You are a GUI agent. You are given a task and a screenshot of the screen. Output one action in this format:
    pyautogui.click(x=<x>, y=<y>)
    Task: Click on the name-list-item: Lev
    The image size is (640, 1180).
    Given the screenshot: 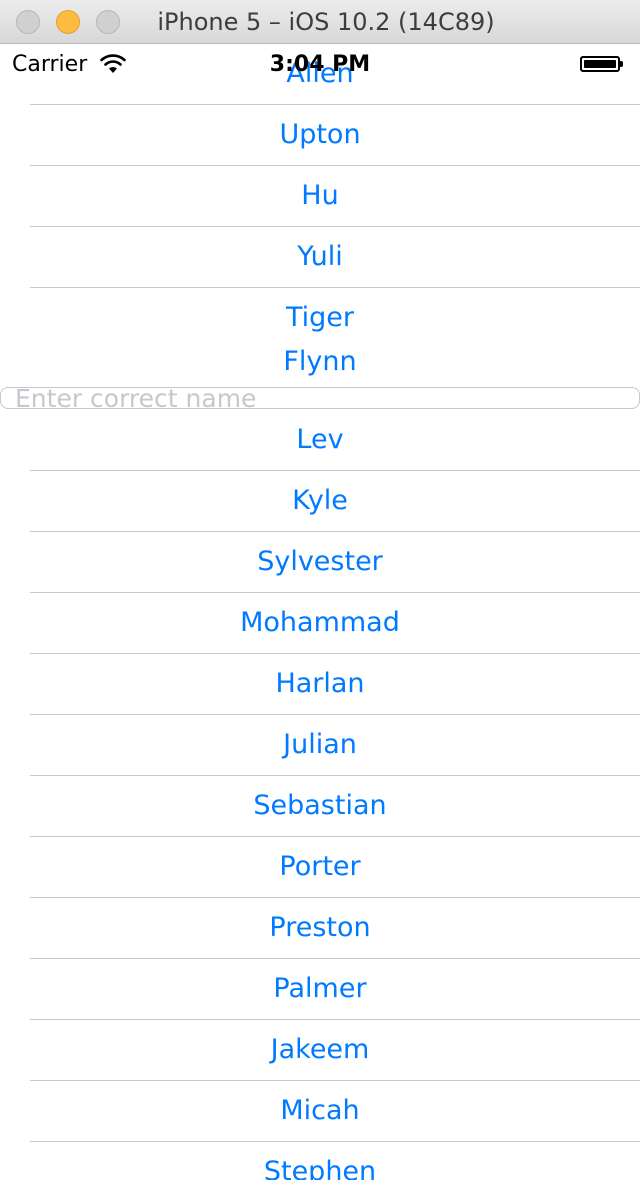 What is the action you would take?
    pyautogui.click(x=320, y=440)
    